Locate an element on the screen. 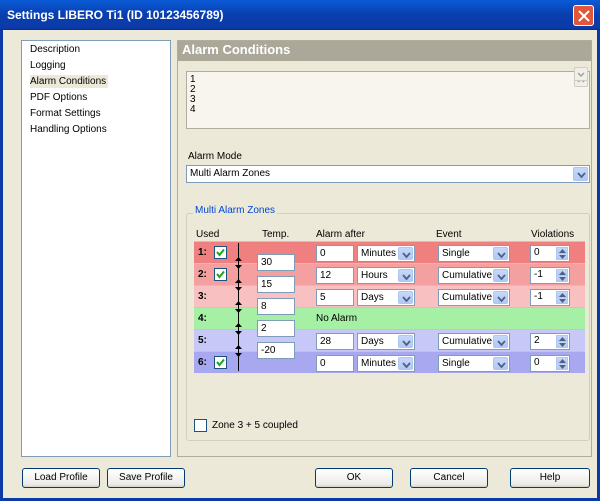 The width and height of the screenshot is (600, 501). zone-row: 5: 28 Days Cumulative 2 is located at coordinates (389, 340).